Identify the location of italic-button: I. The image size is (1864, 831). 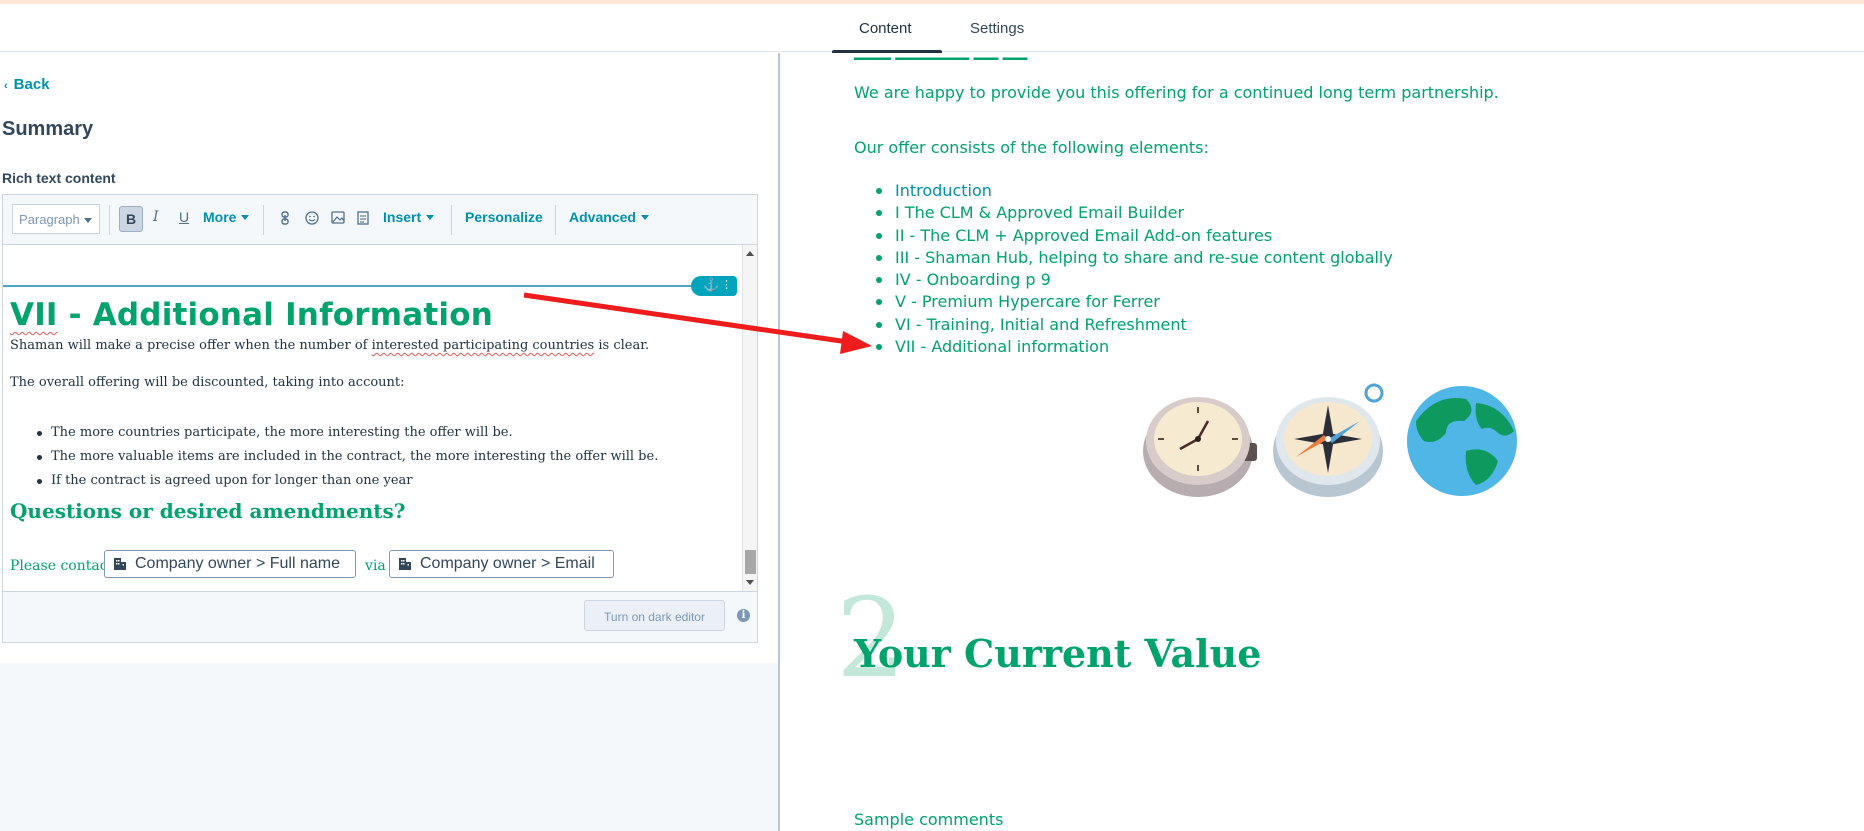
(156, 217).